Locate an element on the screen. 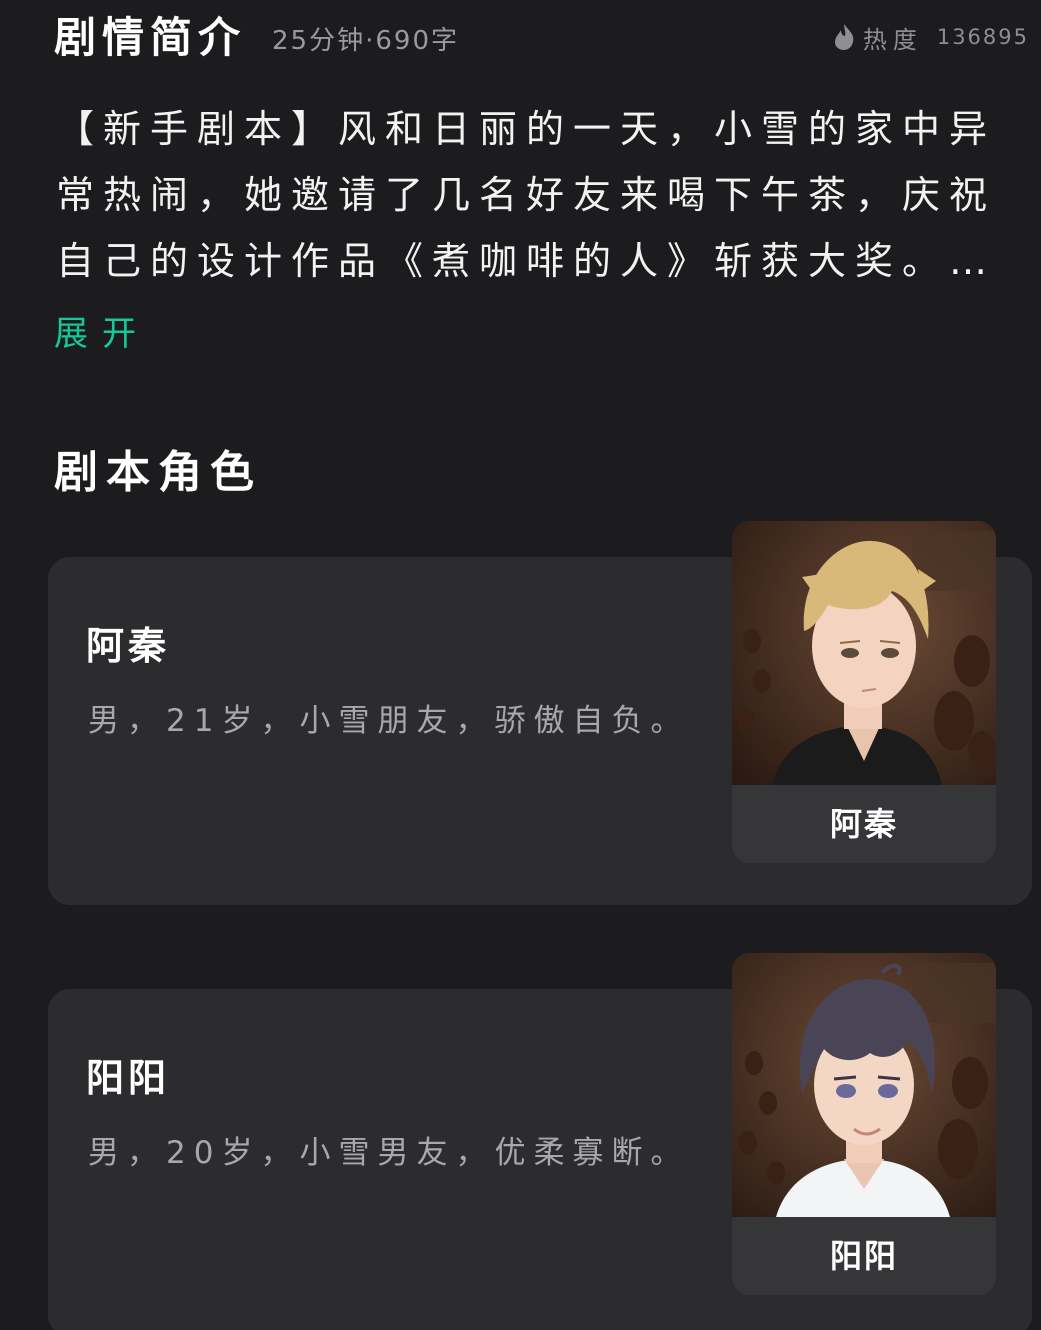  intro-header: 剧情简介 25分钟·690字 热度 136895 is located at coordinates (541, 34).